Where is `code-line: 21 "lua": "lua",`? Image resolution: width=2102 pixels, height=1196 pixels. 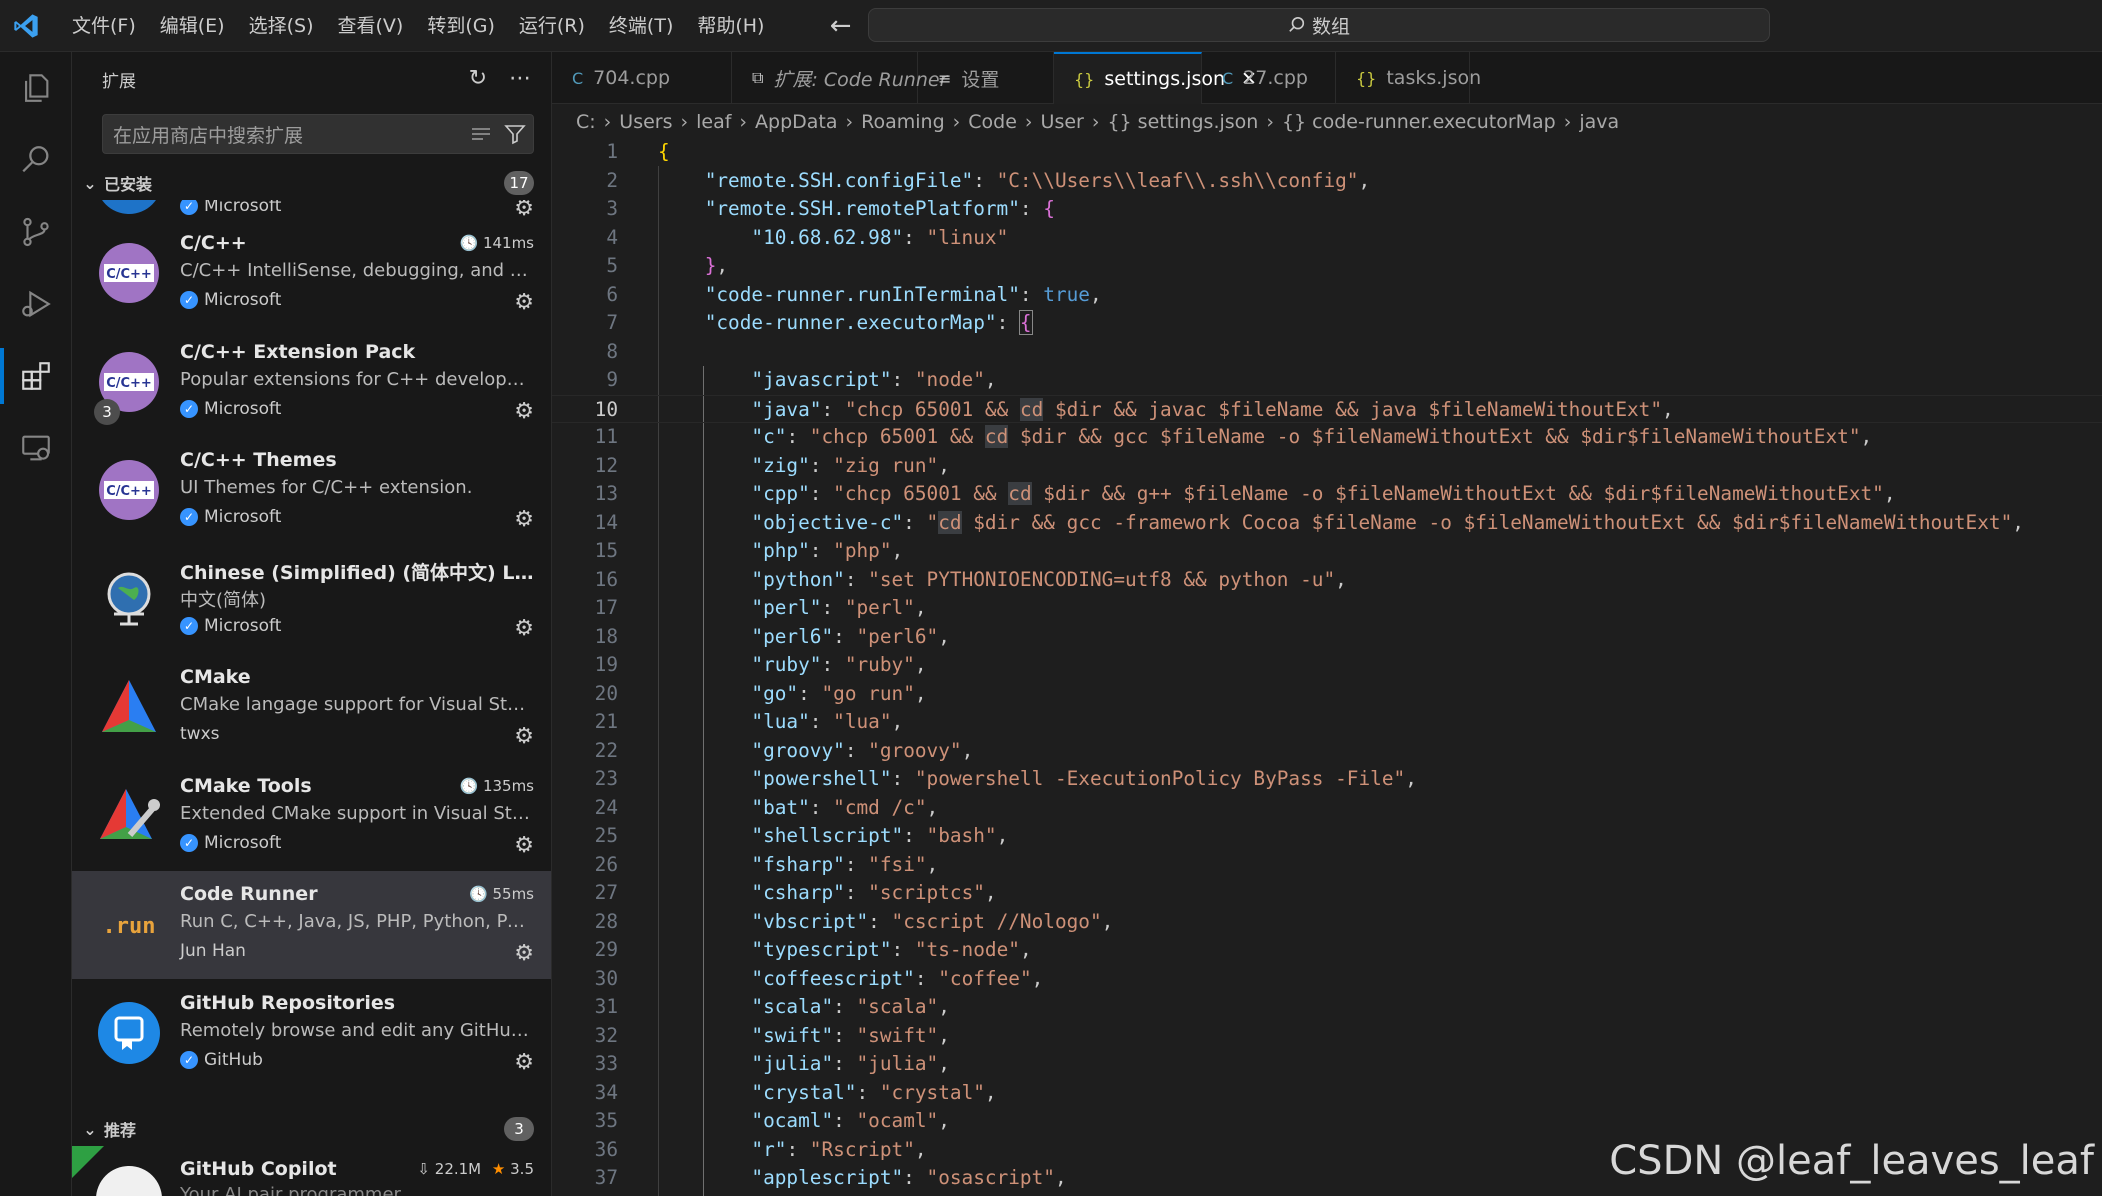
code-line: 21 "lua": "lua", is located at coordinates (1327, 722).